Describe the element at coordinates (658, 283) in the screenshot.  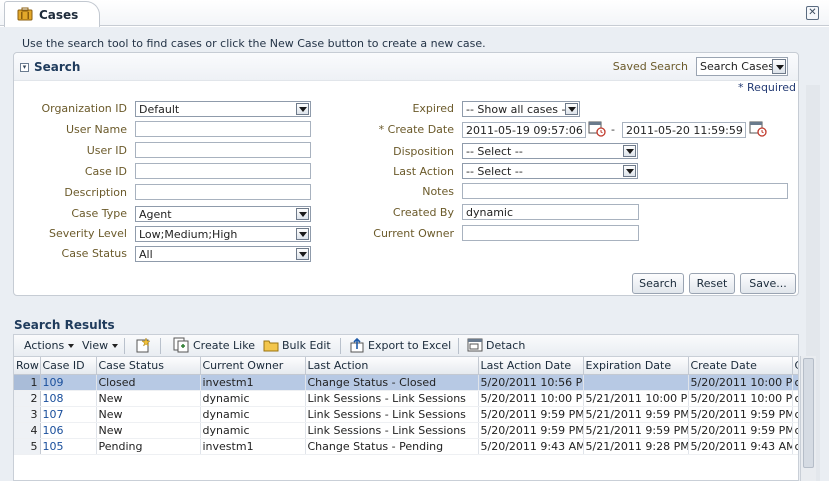
I see `search-button: Search` at that location.